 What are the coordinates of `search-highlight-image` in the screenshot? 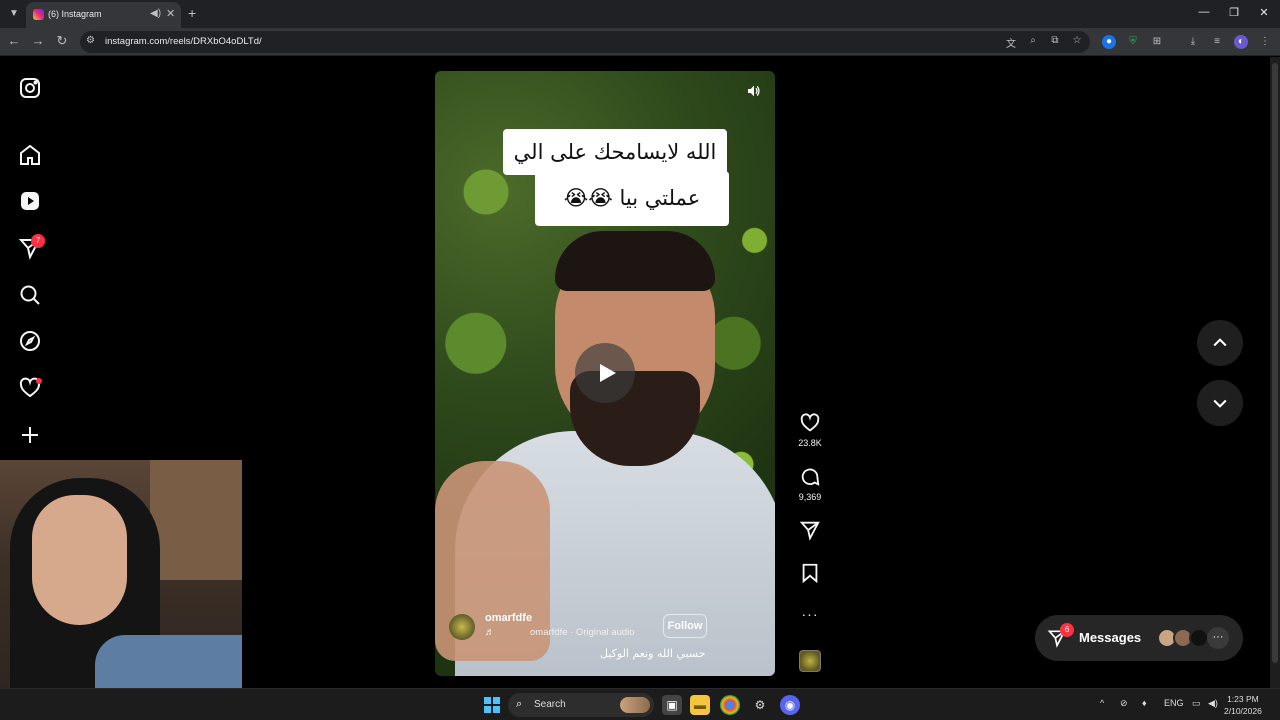 It's located at (635, 705).